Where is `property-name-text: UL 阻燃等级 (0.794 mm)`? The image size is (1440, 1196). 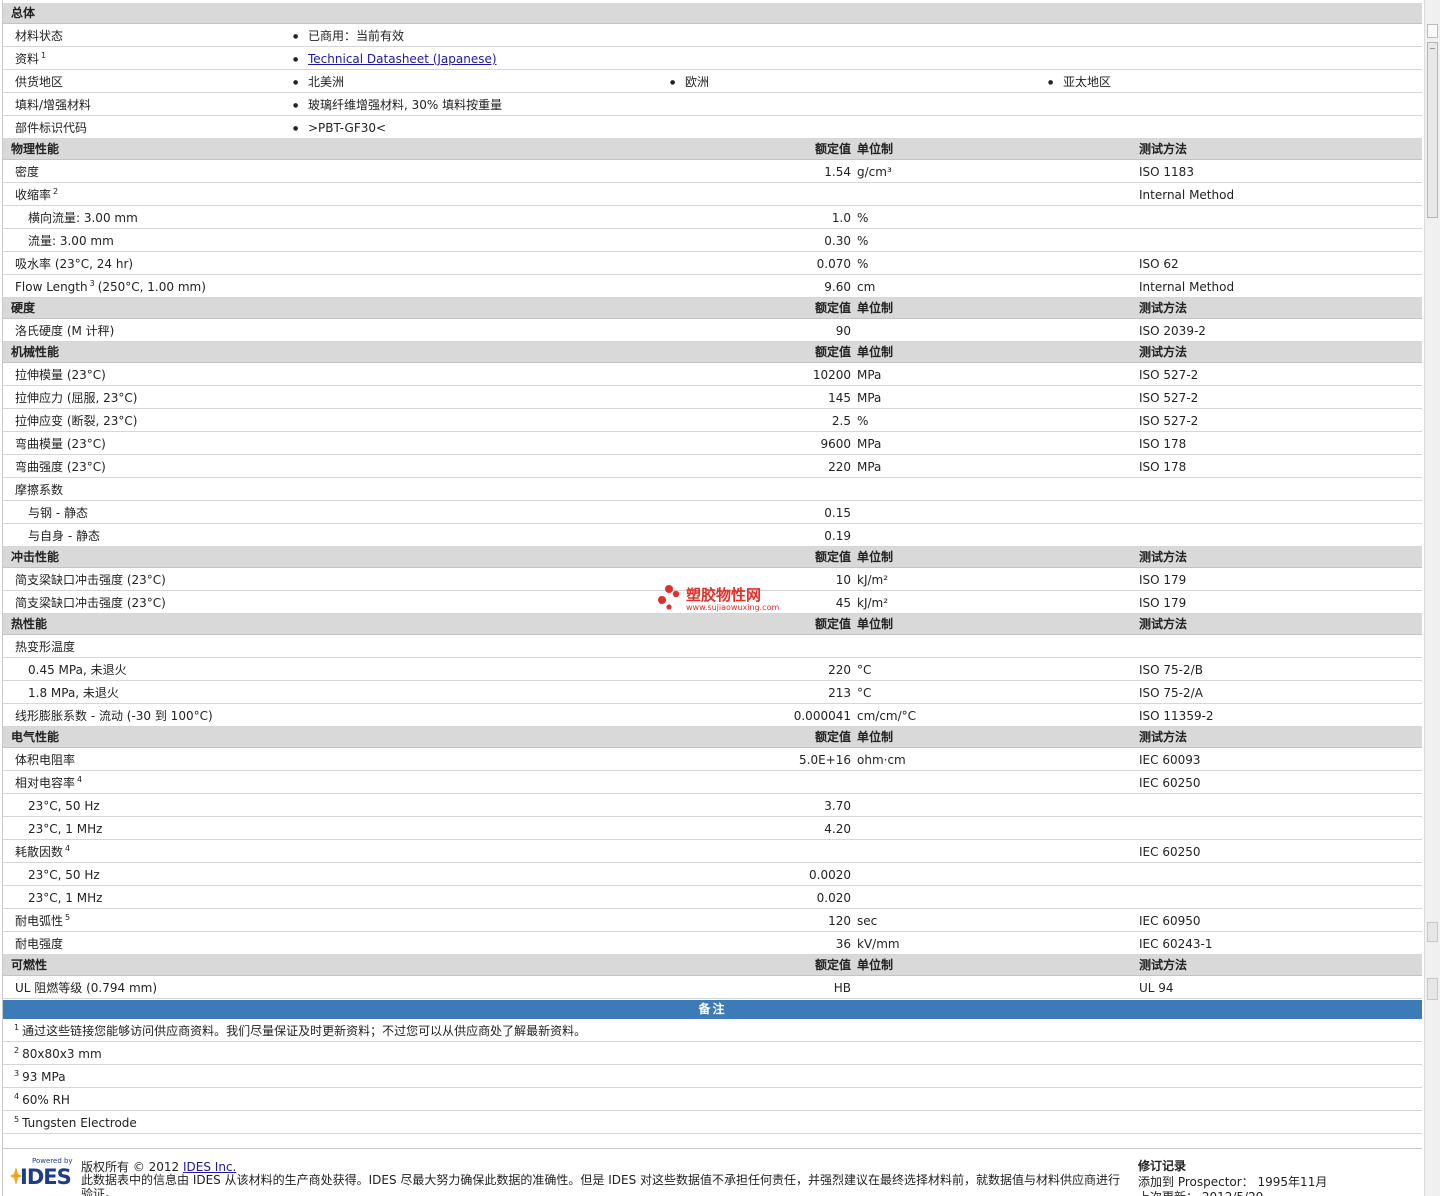 property-name-text: UL 阻燃等级 (0.794 mm) is located at coordinates (86, 988).